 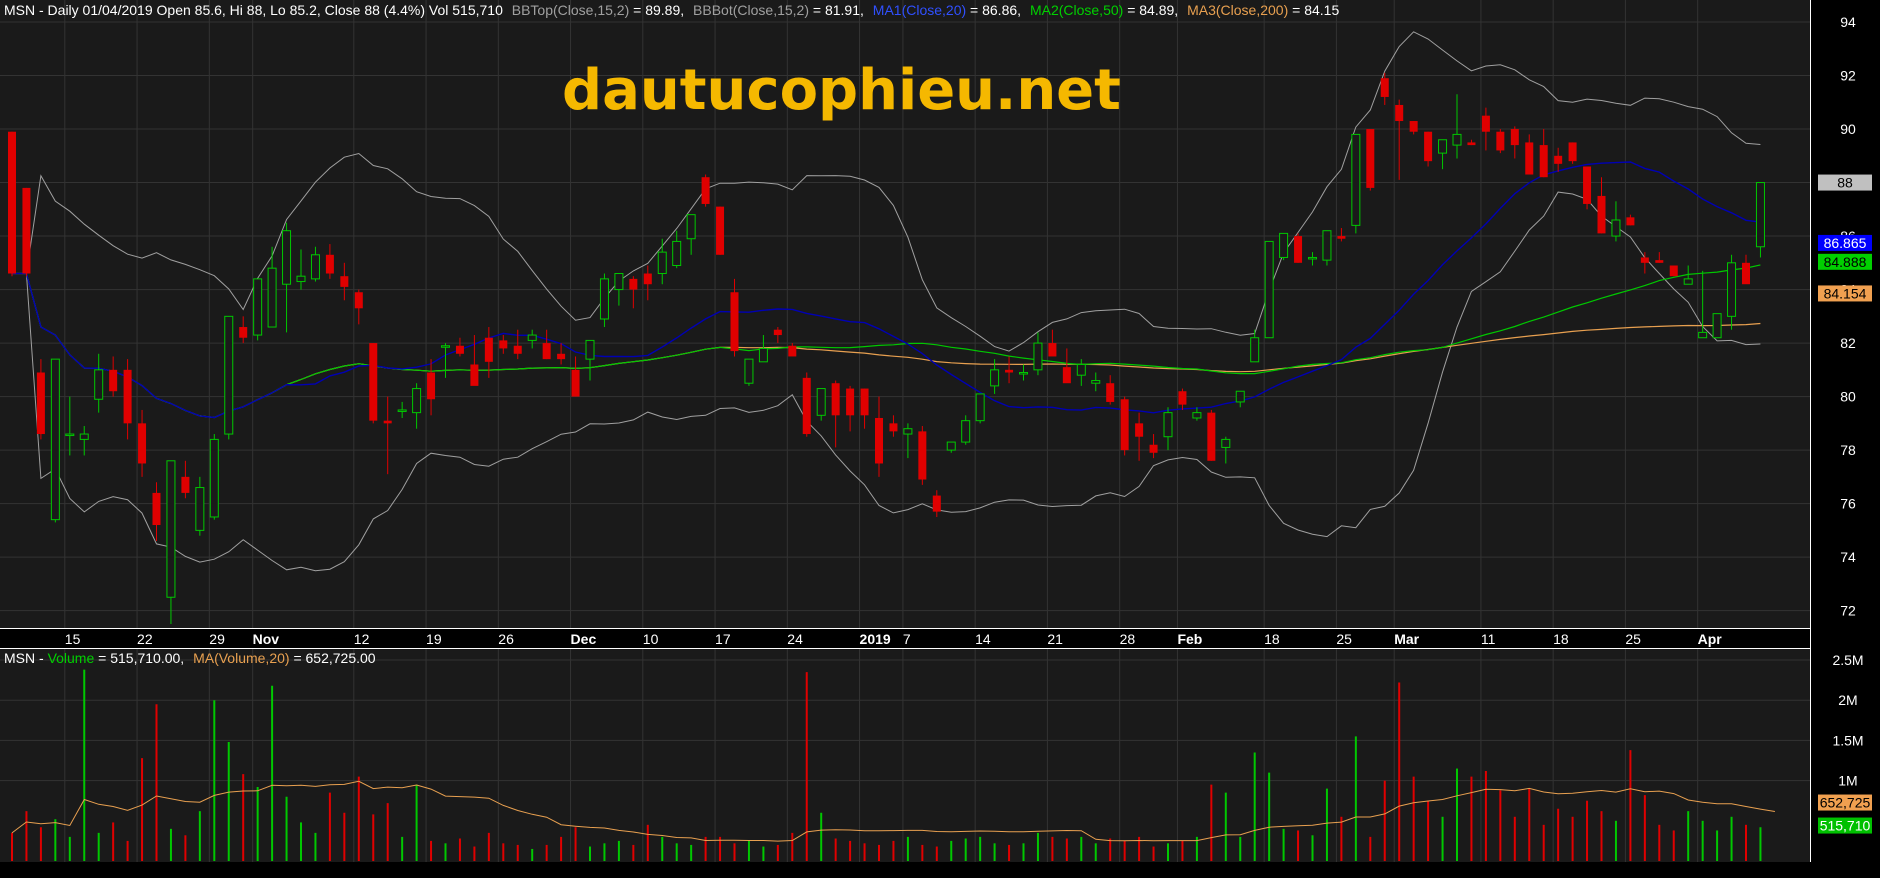 I want to click on time-tick-label: 10, so click(x=651, y=639).